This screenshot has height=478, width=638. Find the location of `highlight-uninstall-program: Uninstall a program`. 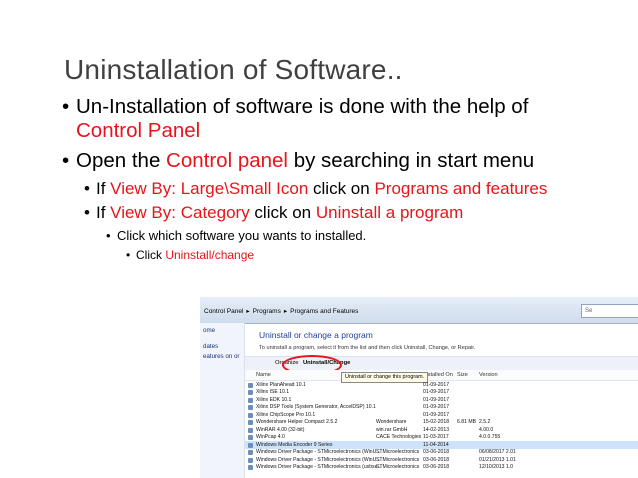

highlight-uninstall-program: Uninstall a program is located at coordinates (389, 212).